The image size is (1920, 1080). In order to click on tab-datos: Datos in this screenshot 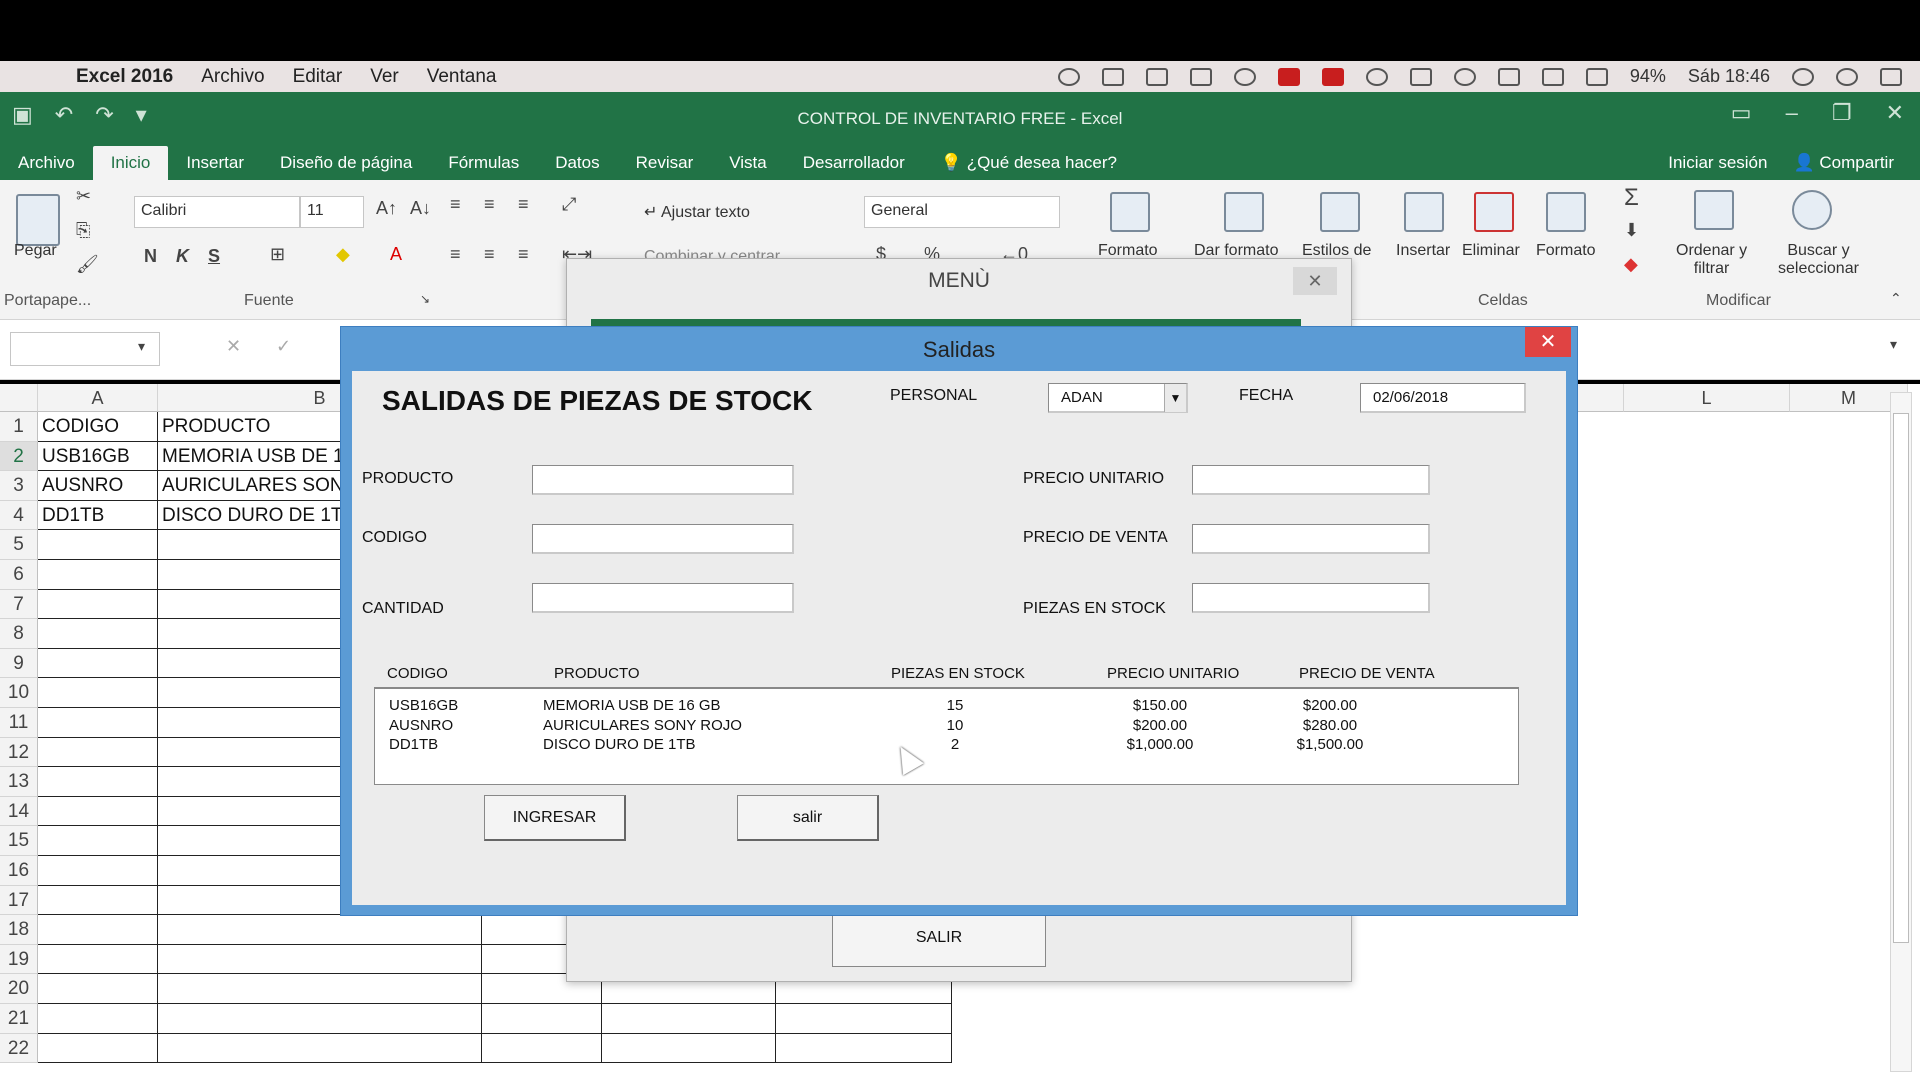, I will do `click(577, 163)`.